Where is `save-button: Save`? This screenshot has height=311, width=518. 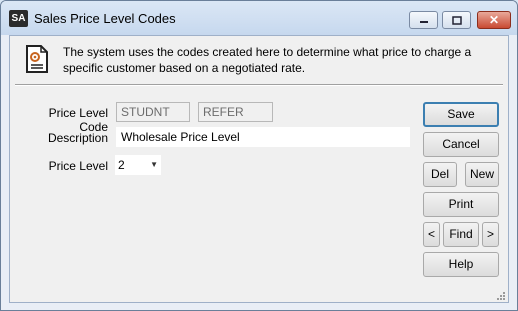 save-button: Save is located at coordinates (461, 114).